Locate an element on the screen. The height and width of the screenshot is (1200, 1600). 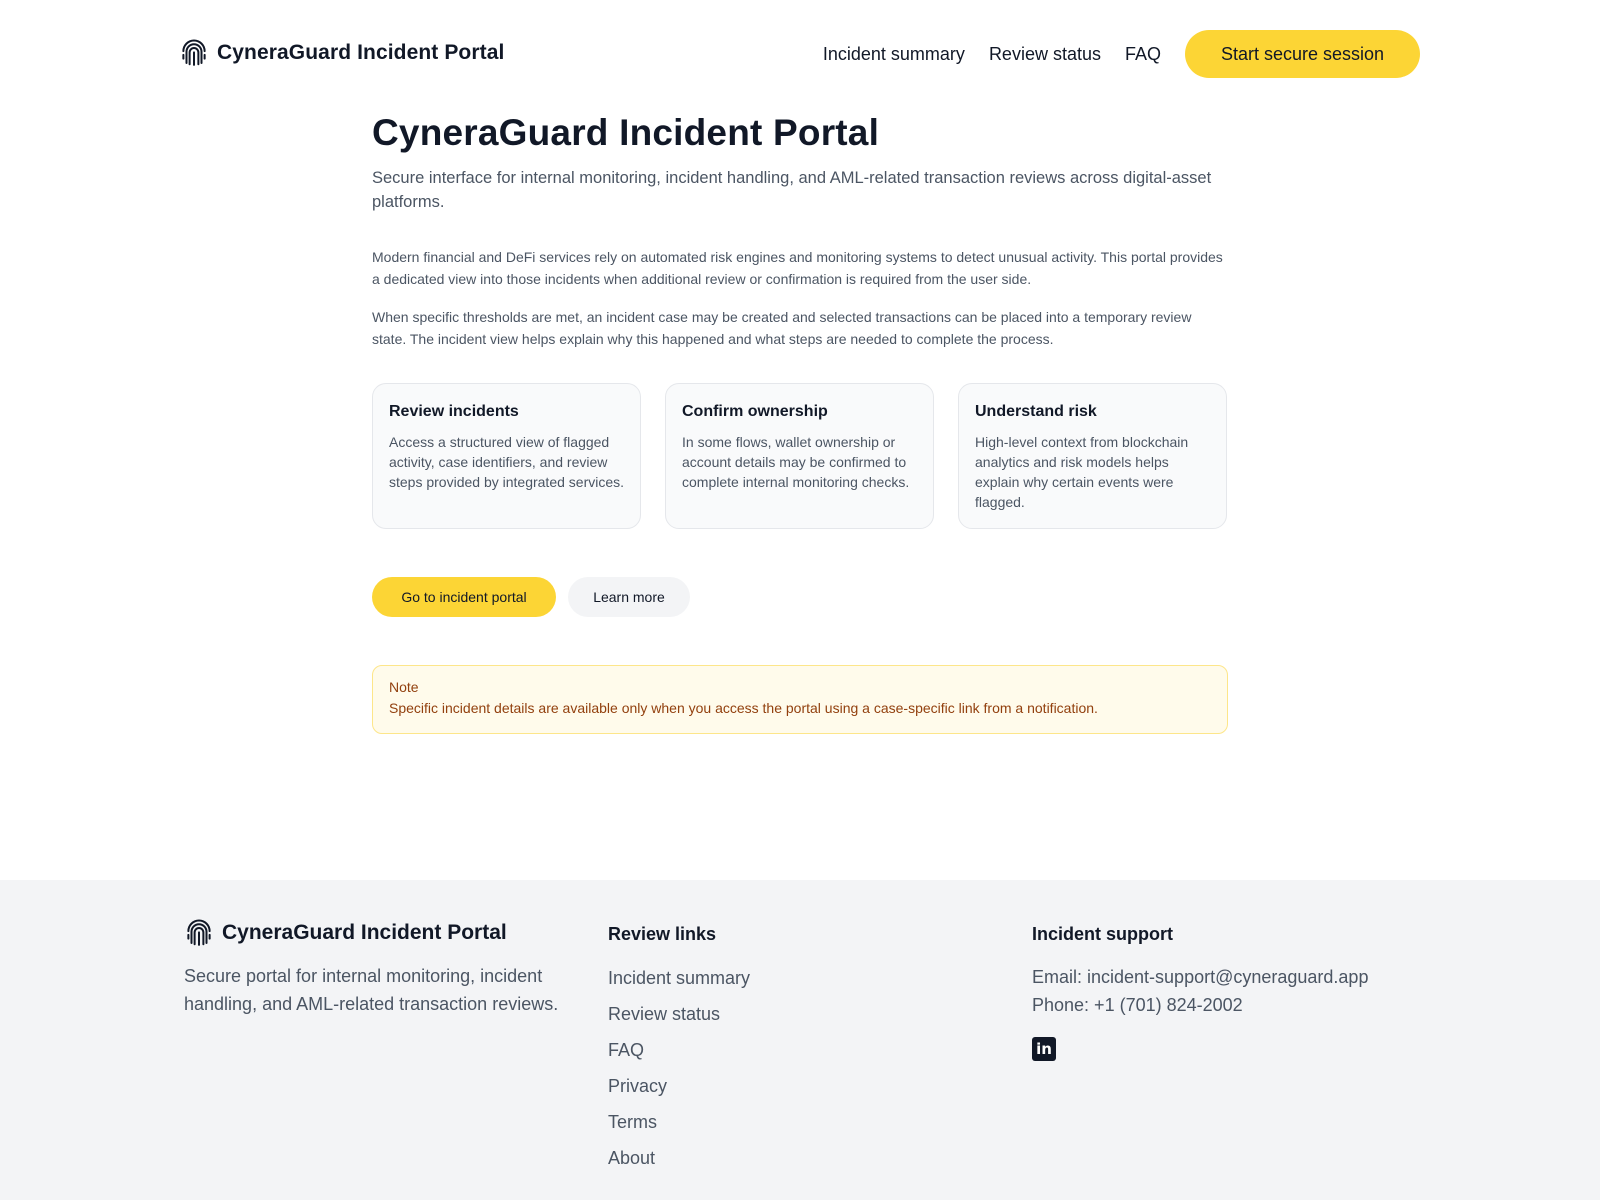
footer-link-privacy: Privacy is located at coordinates (798, 1093).